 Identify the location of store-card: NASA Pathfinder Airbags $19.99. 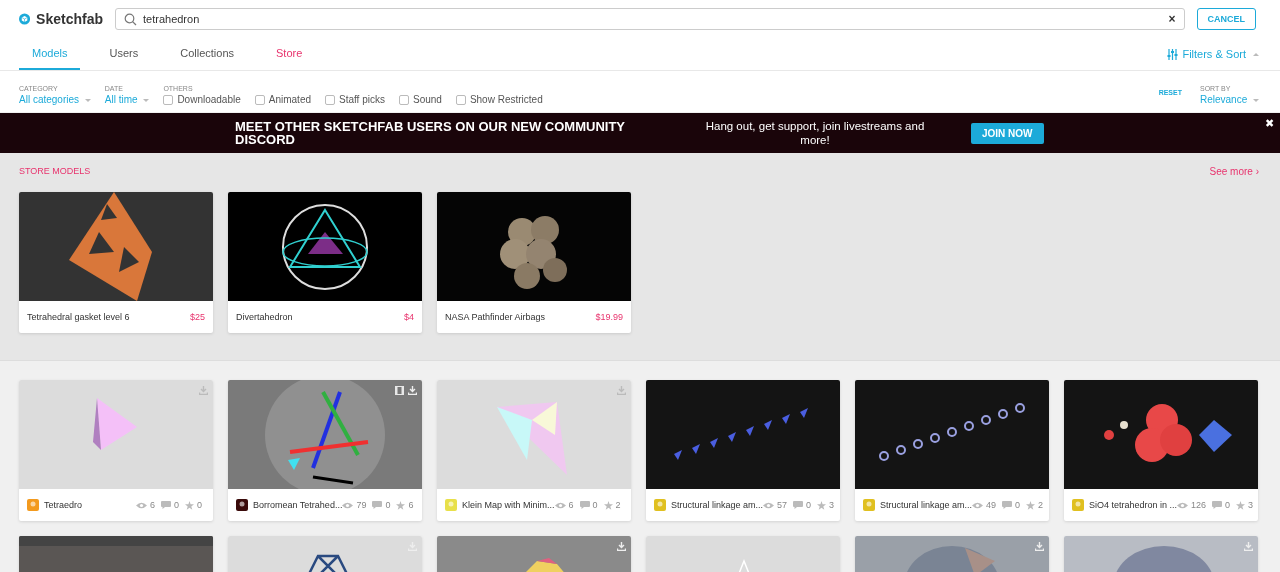
(534, 262).